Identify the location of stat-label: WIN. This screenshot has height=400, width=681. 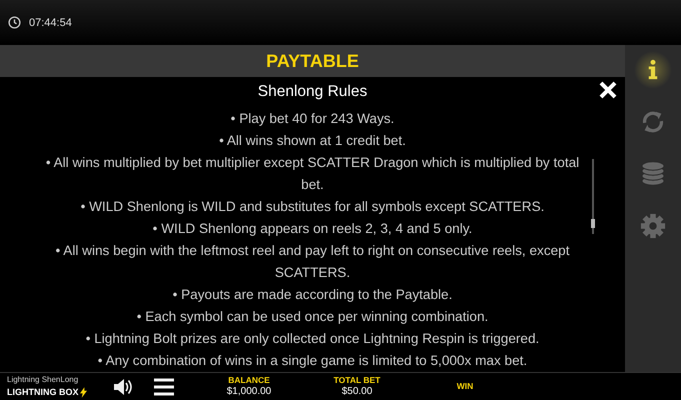
(465, 387).